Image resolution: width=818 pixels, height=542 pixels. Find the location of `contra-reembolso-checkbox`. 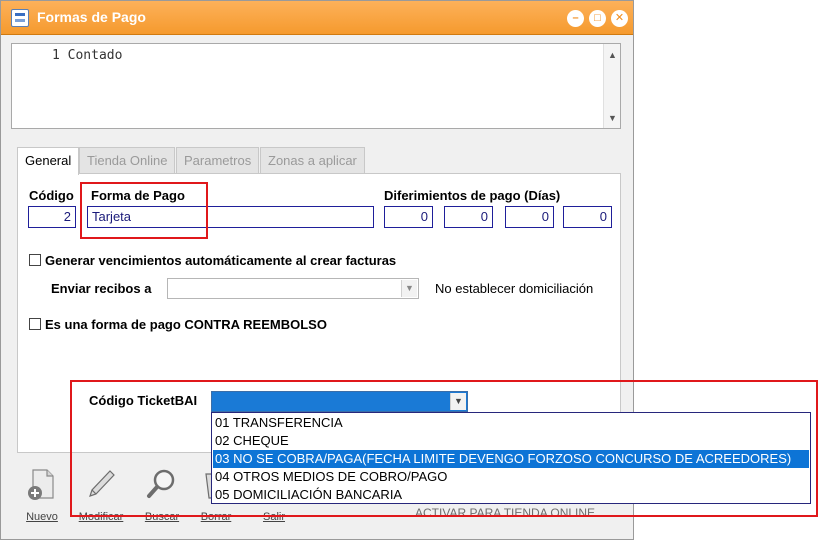

contra-reembolso-checkbox is located at coordinates (35, 324).